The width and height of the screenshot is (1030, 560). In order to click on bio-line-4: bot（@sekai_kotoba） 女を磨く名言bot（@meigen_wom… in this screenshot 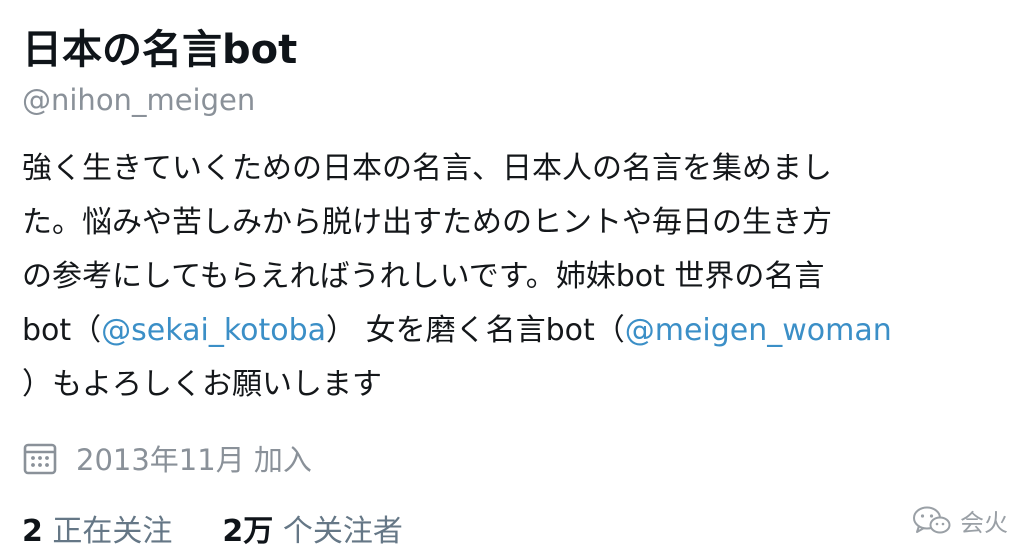, I will do `click(512, 331)`.